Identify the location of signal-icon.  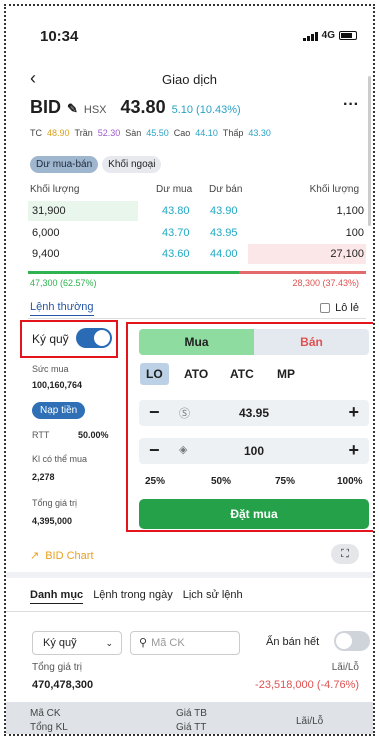
(310, 36).